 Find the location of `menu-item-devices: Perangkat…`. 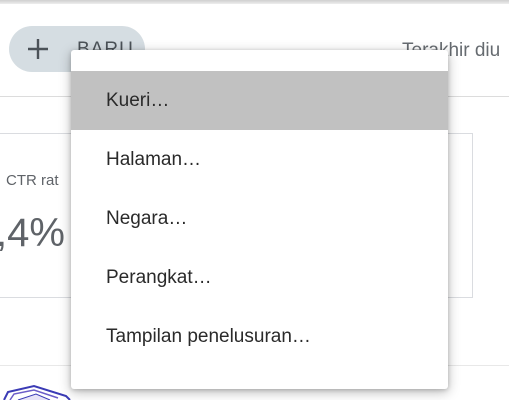

menu-item-devices: Perangkat… is located at coordinates (259, 277).